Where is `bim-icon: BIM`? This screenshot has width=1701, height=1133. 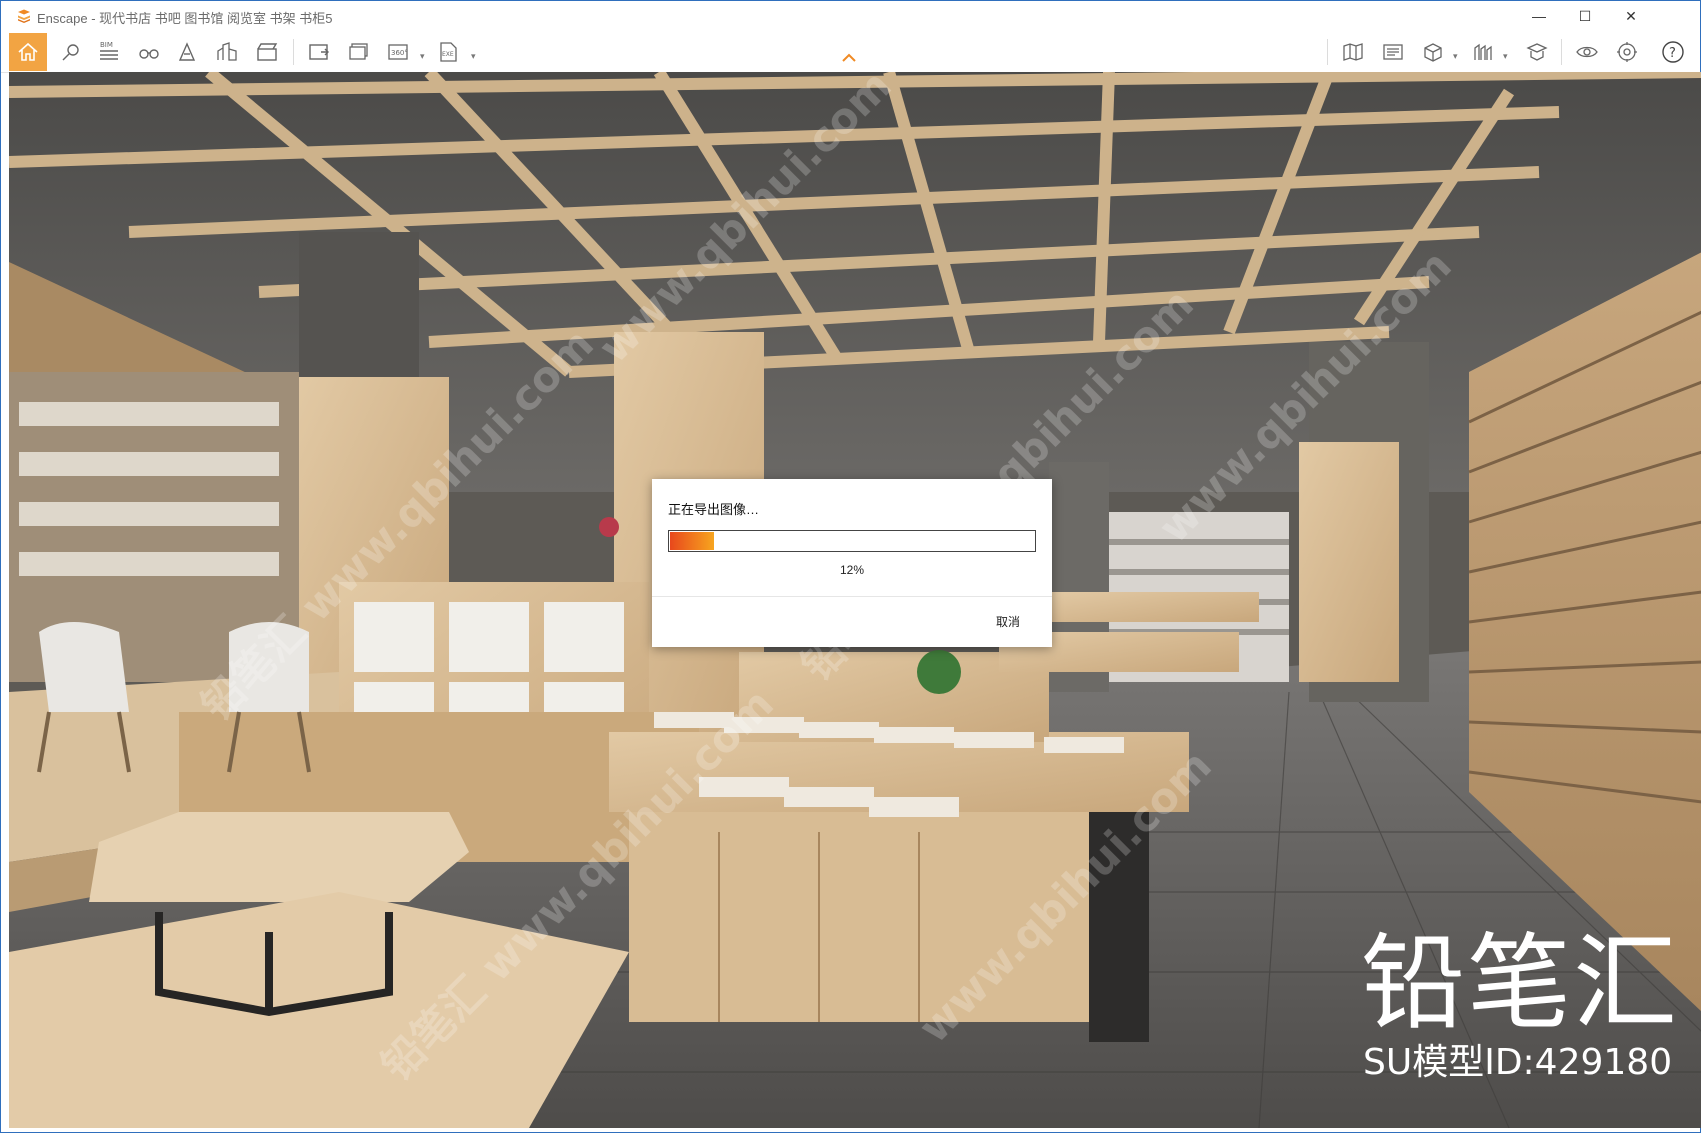
bim-icon: BIM is located at coordinates (109, 50).